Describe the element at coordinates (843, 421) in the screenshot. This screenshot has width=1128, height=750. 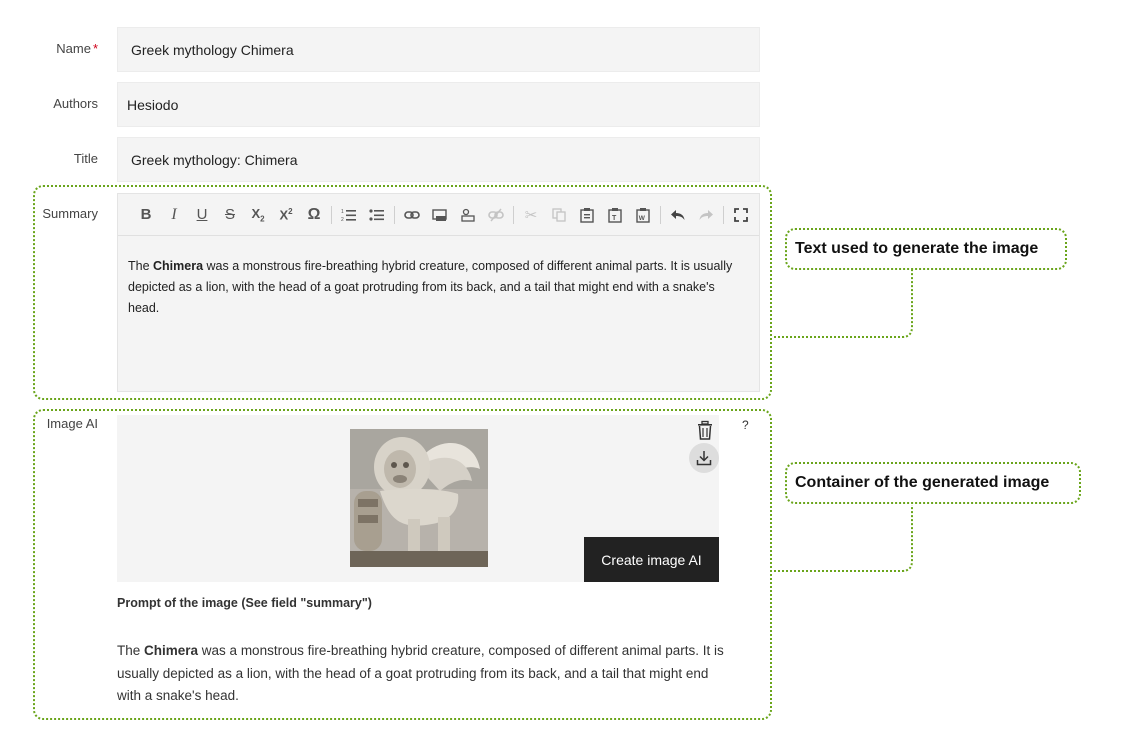
I see `callout-connectors` at that location.